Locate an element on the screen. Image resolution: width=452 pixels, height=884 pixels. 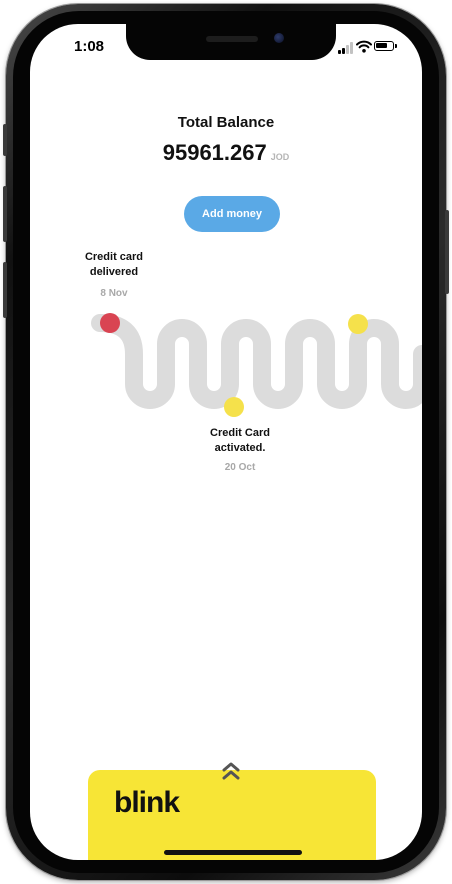
card-brand-logo: blink is located at coordinates (147, 802).